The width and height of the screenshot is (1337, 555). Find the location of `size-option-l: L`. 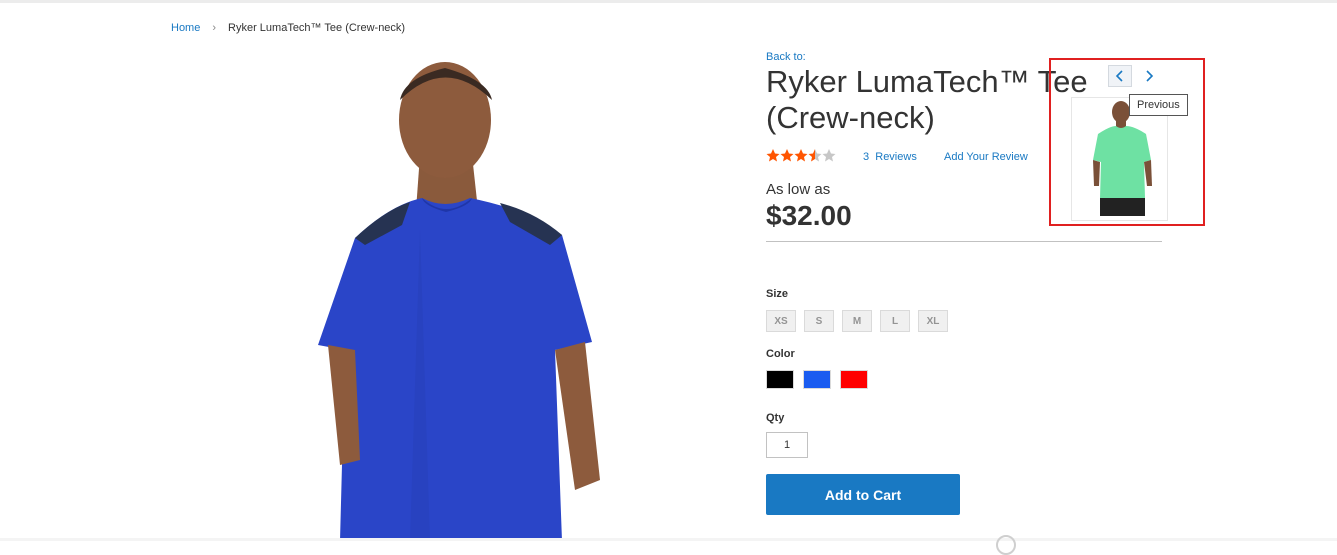

size-option-l: L is located at coordinates (895, 321).